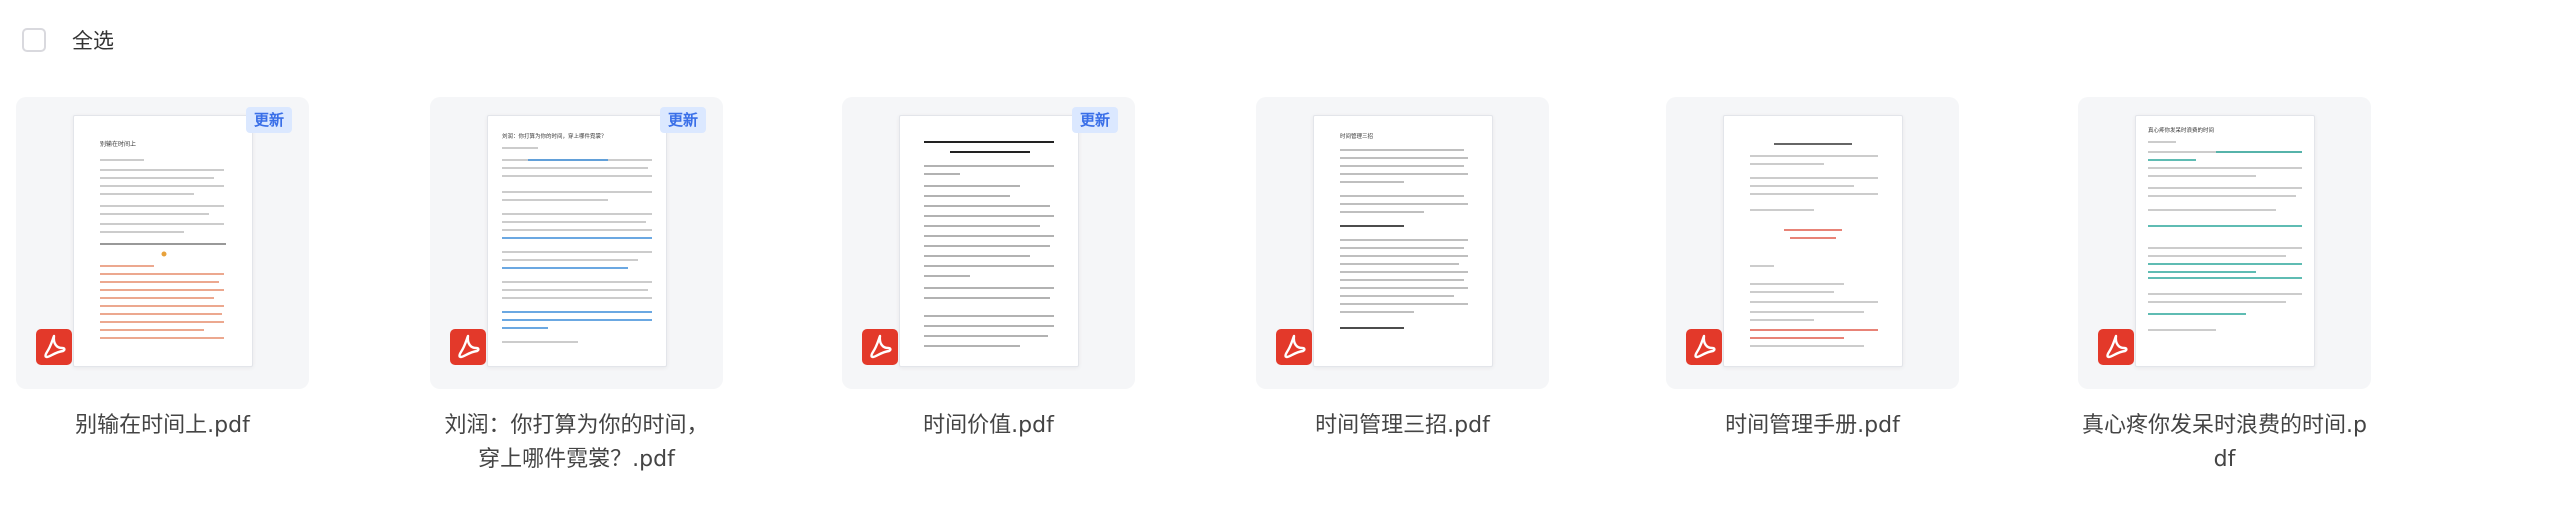 The image size is (2560, 527). I want to click on document-preview: 别输在时间上, so click(163, 241).